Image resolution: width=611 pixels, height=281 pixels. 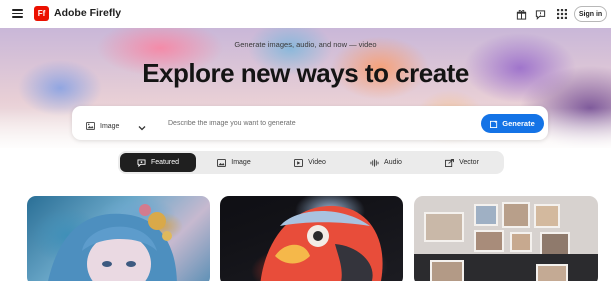 What do you see at coordinates (518, 123) in the screenshot?
I see `generate-label: Generate` at bounding box center [518, 123].